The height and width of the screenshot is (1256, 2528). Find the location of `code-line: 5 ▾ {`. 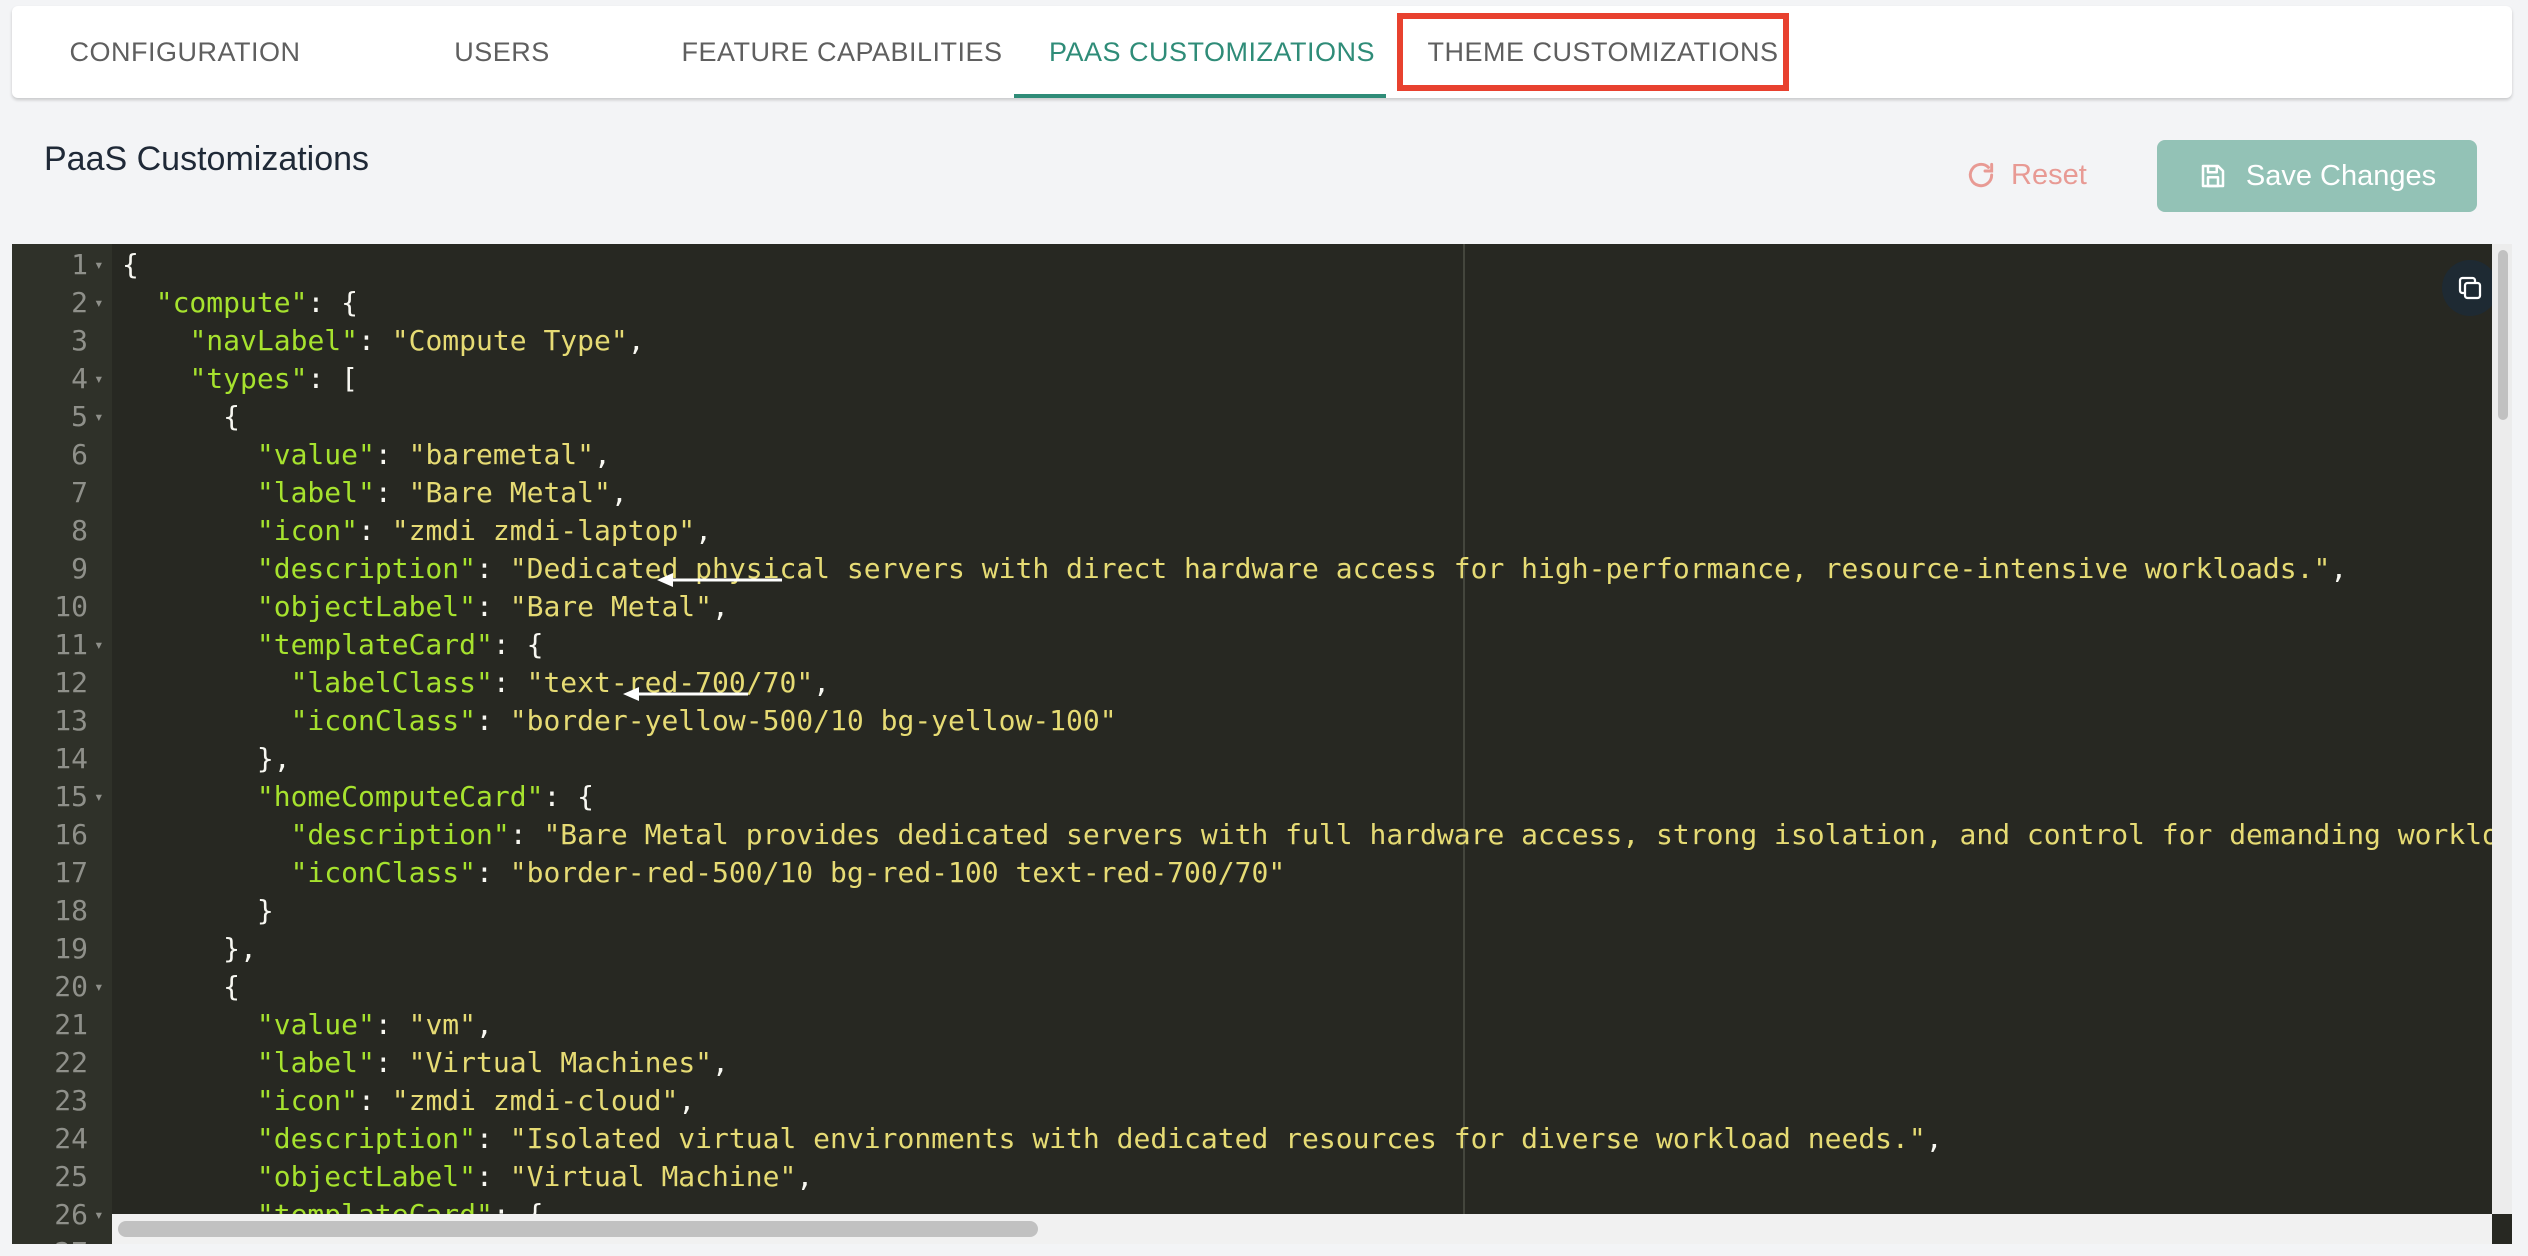

code-line: 5 ▾ { is located at coordinates (1252, 417).